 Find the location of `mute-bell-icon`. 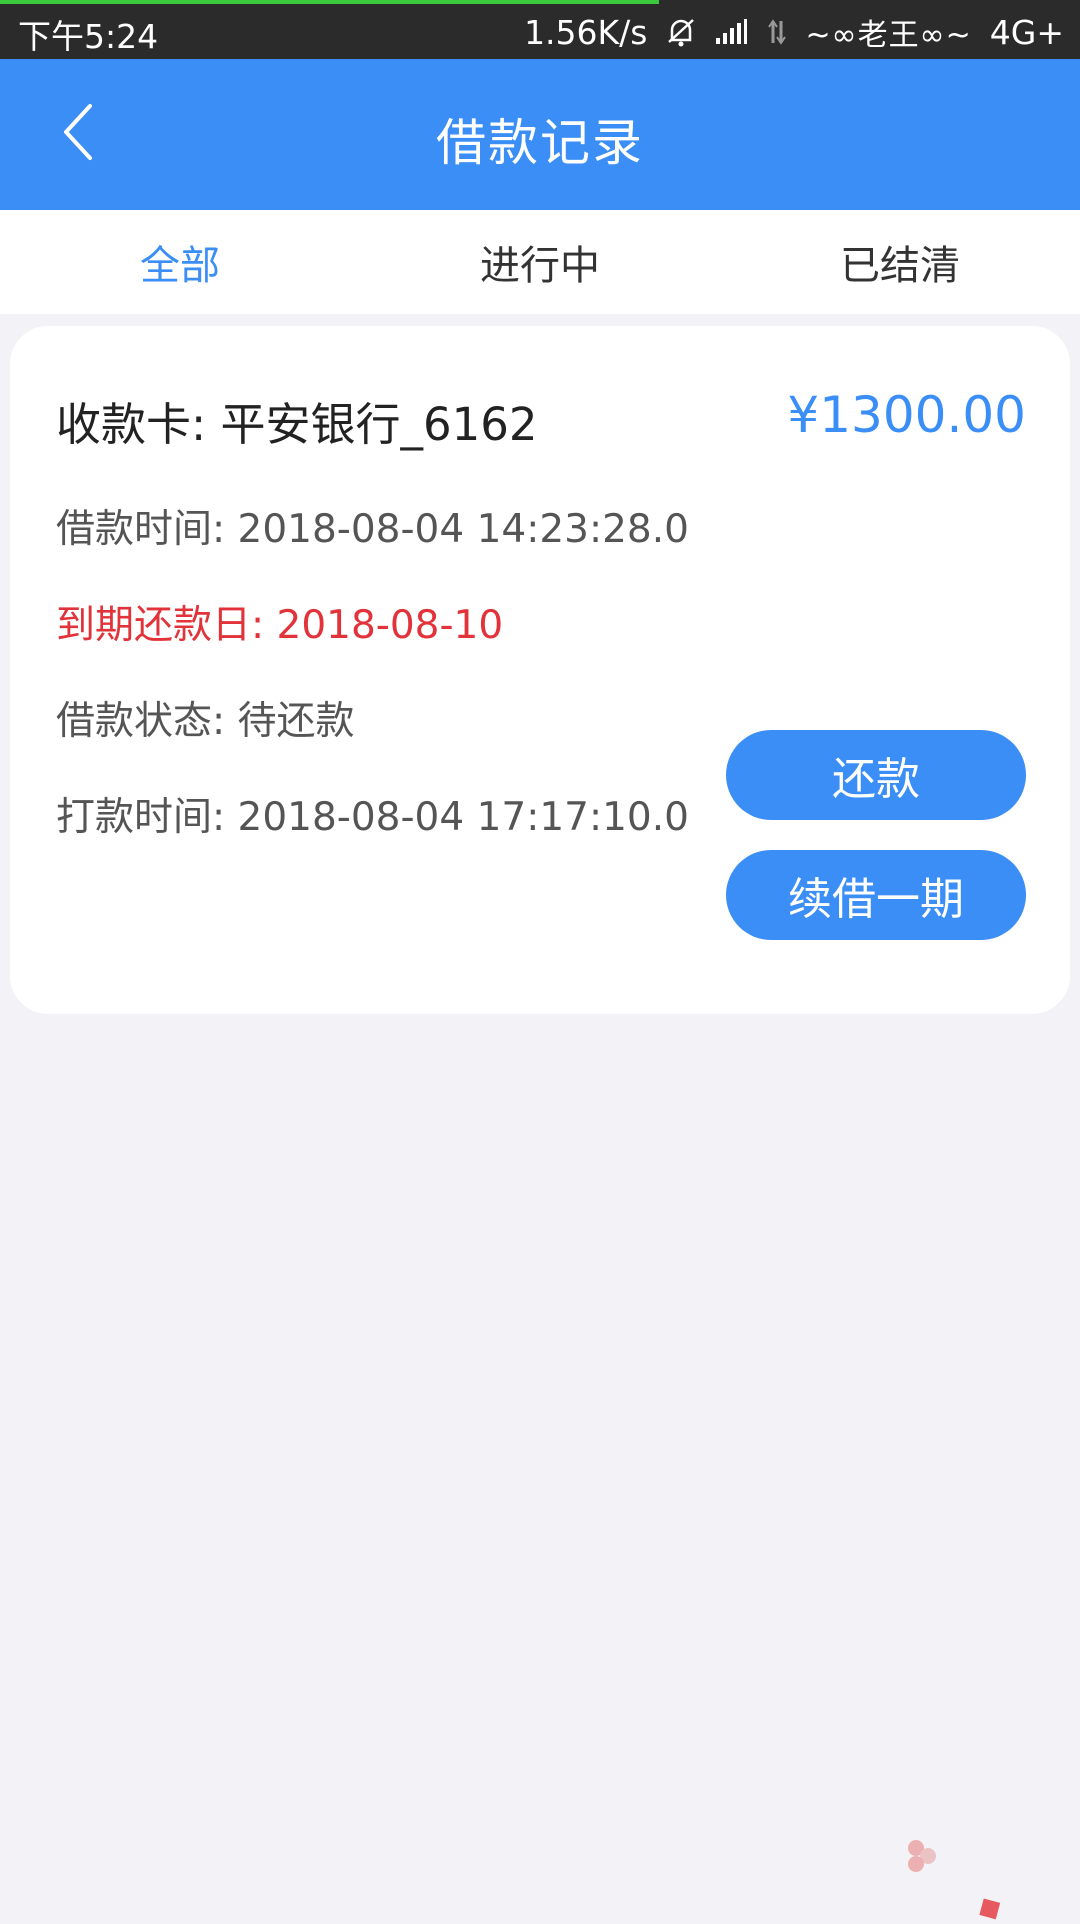

mute-bell-icon is located at coordinates (681, 32).